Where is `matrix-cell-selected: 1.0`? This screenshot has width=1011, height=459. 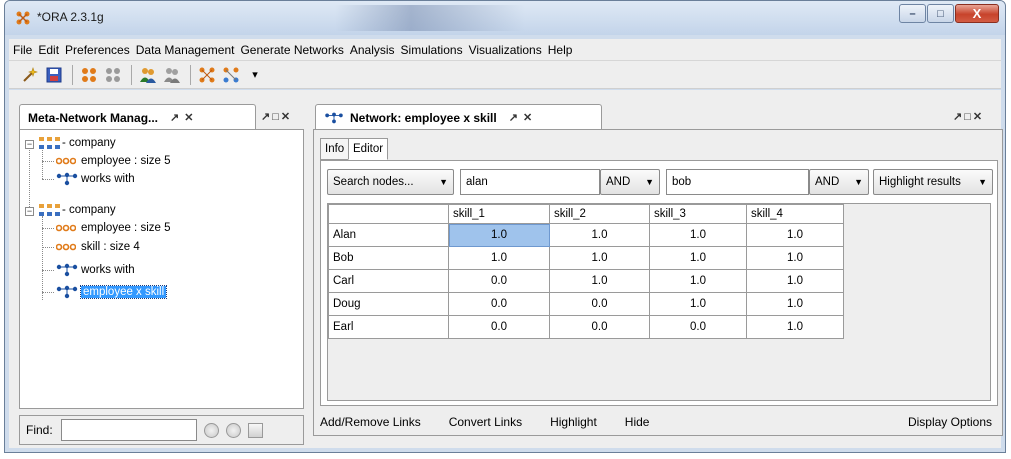 matrix-cell-selected: 1.0 is located at coordinates (499, 235).